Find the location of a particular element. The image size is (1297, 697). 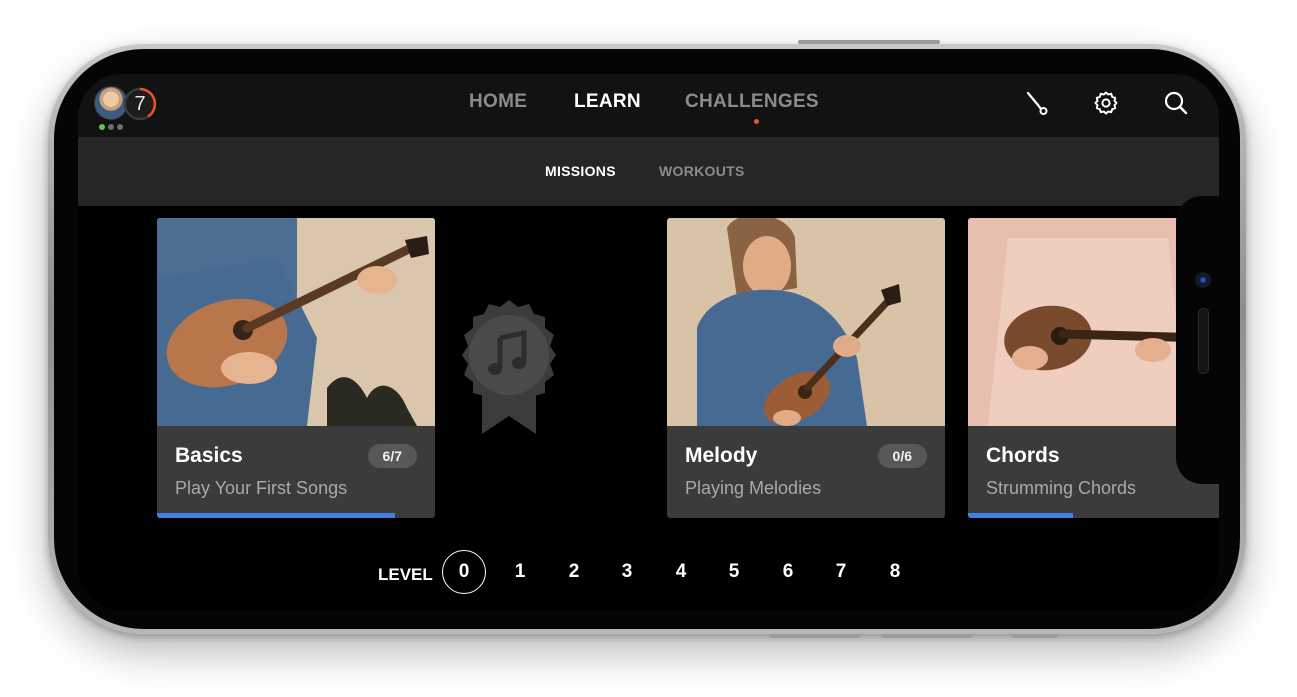

level-1-button: 1 is located at coordinates (520, 572).